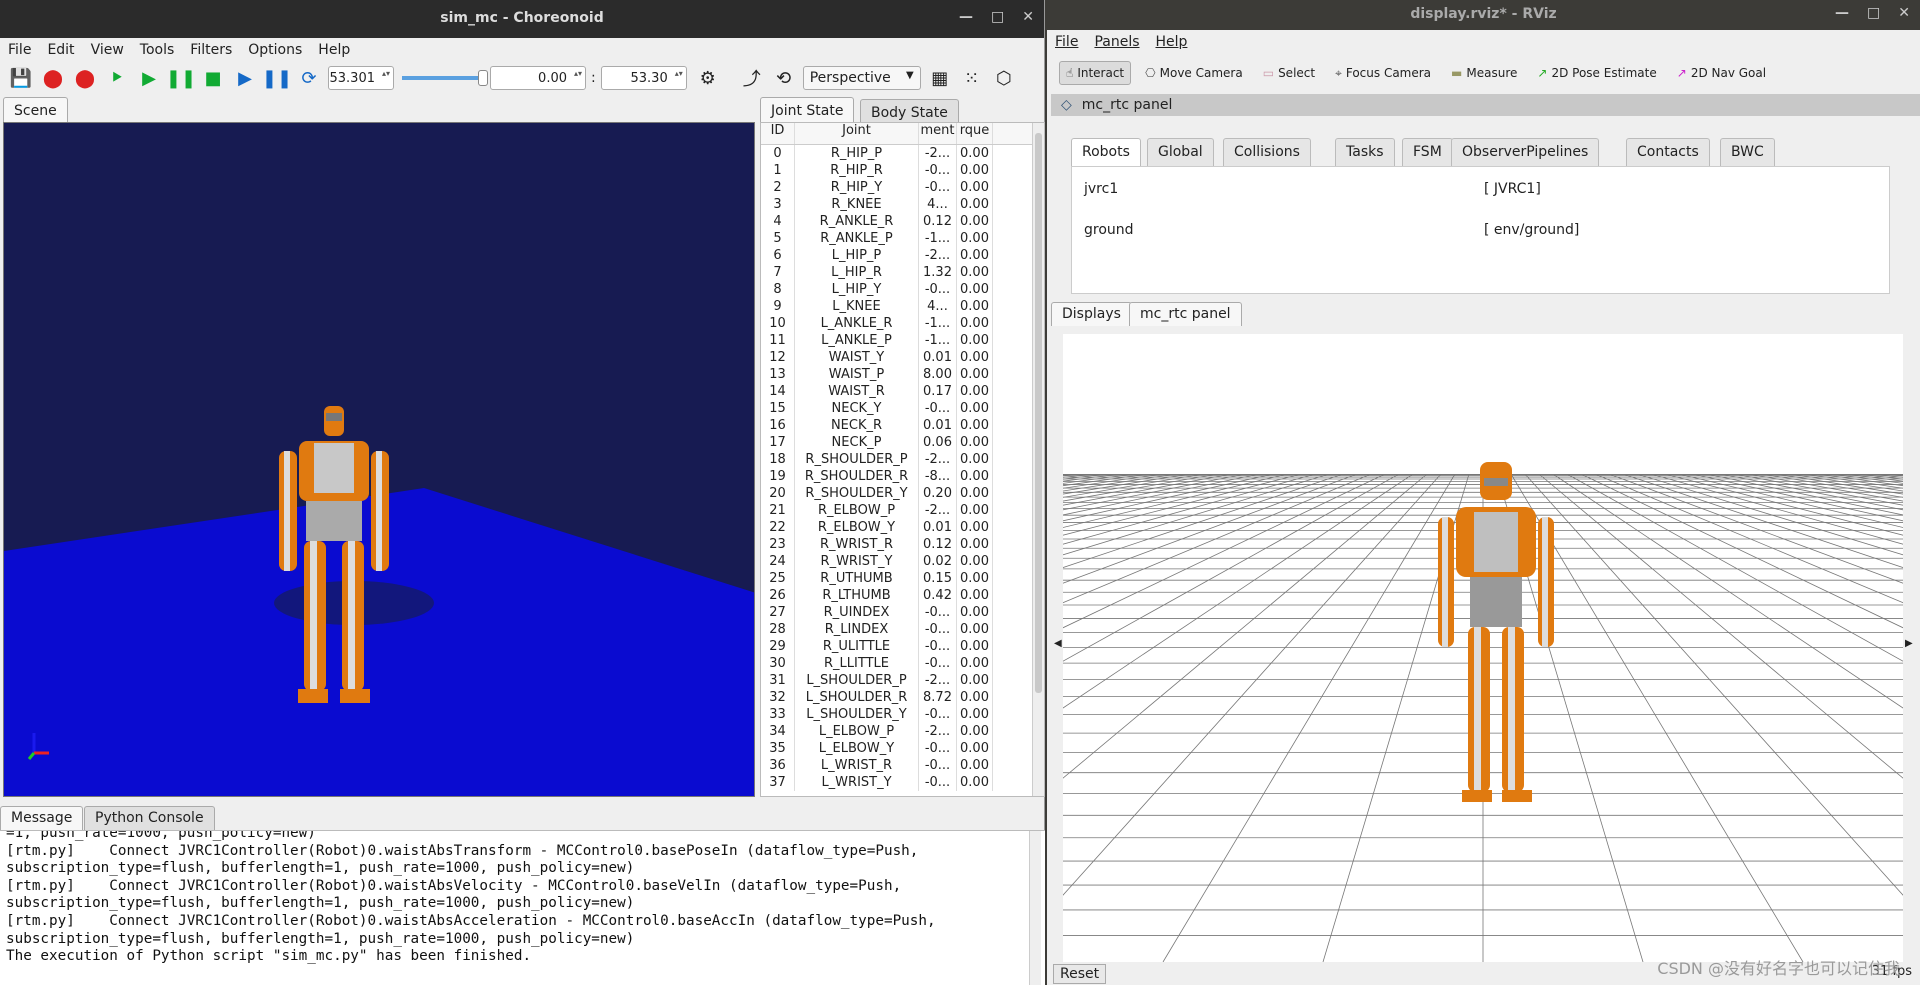 This screenshot has height=985, width=1920. I want to click on joint-table-scrollbar, so click(1038, 459).